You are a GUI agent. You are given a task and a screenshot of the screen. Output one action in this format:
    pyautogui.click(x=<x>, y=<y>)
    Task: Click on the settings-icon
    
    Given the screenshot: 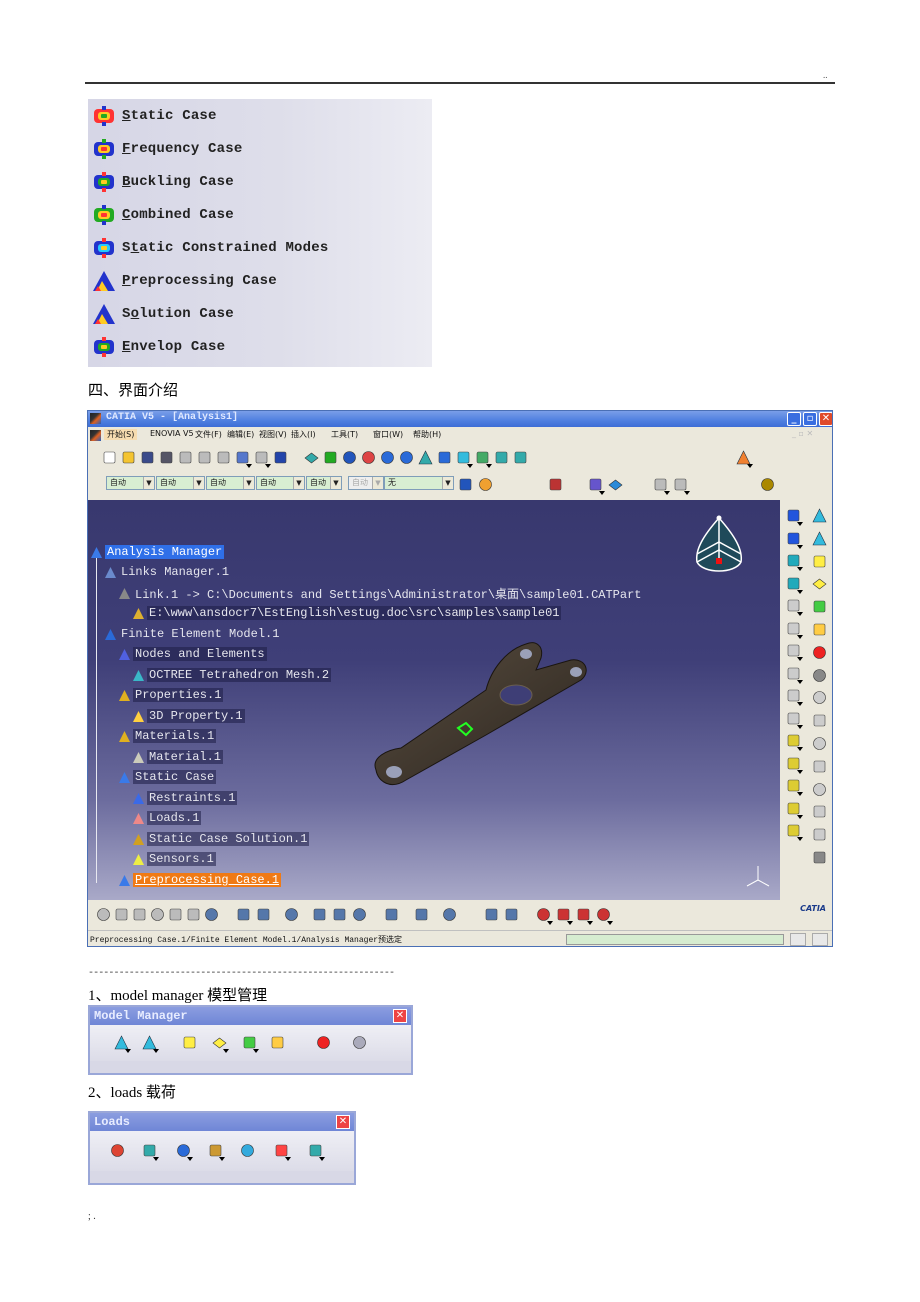 What is the action you would take?
    pyautogui.click(x=767, y=484)
    